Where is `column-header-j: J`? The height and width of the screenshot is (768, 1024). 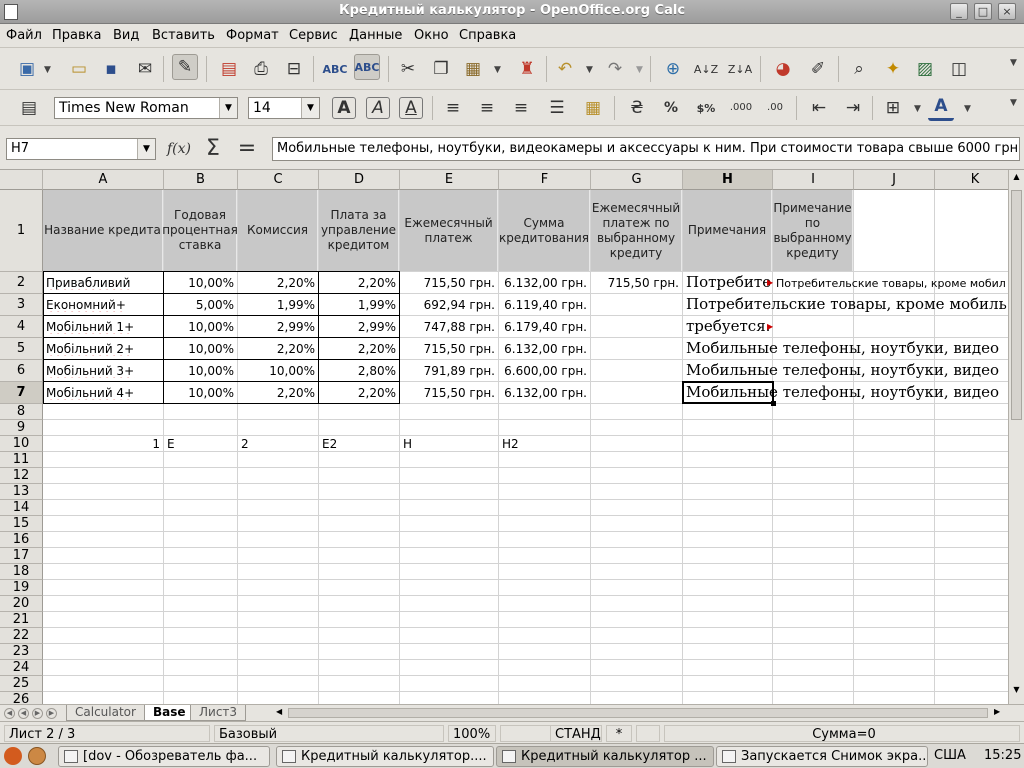
column-header-j: J is located at coordinates (894, 180).